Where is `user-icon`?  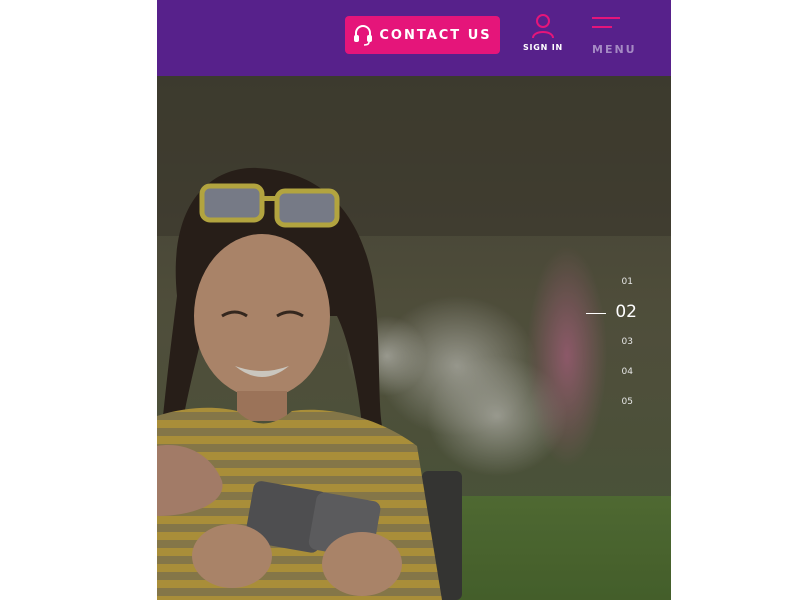
user-icon is located at coordinates (543, 26).